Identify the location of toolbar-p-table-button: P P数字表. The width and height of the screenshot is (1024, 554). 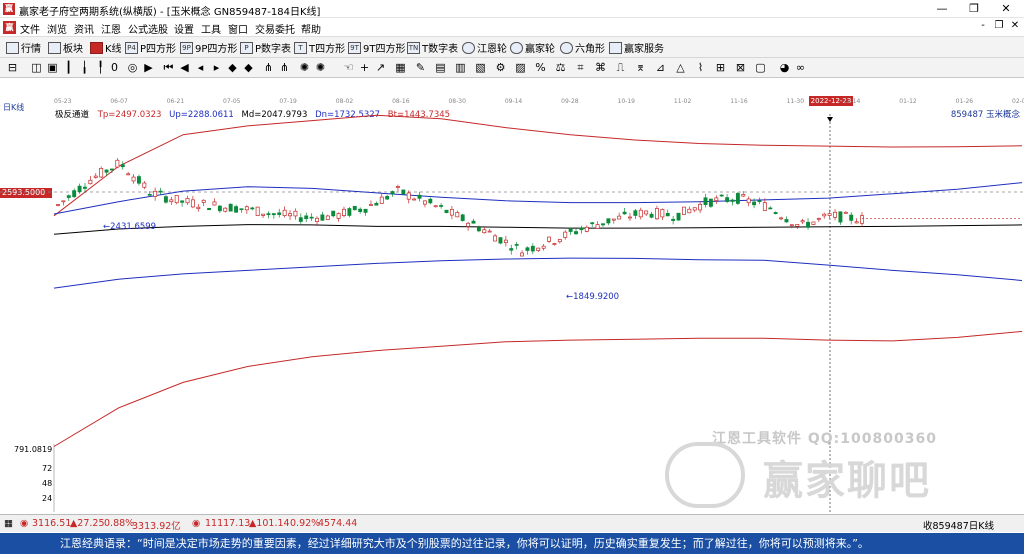
(265, 47).